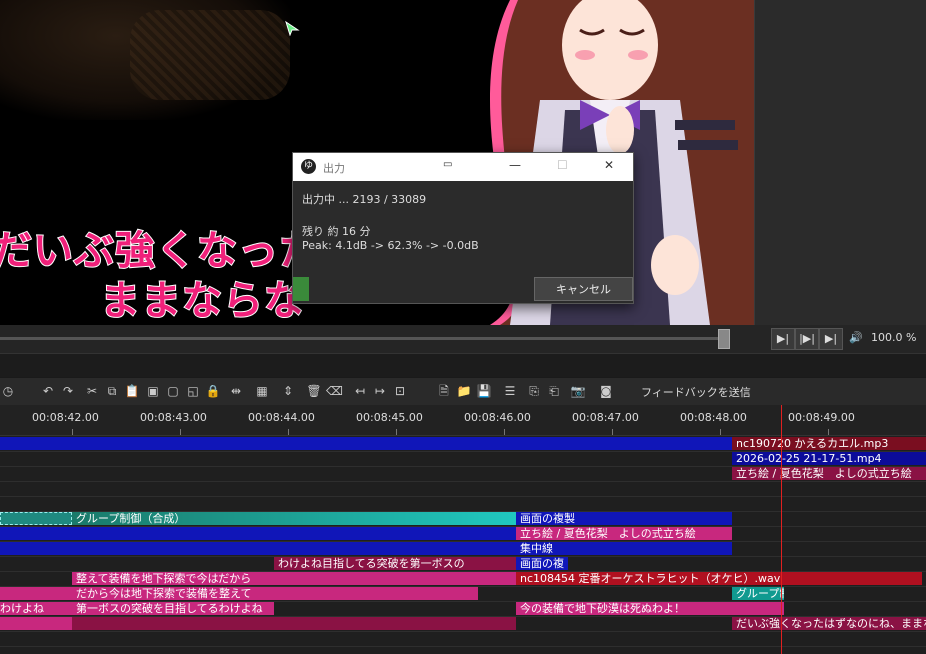 The height and width of the screenshot is (654, 926). Describe the element at coordinates (112, 391) in the screenshot. I see `copy-icon: ⧉` at that location.